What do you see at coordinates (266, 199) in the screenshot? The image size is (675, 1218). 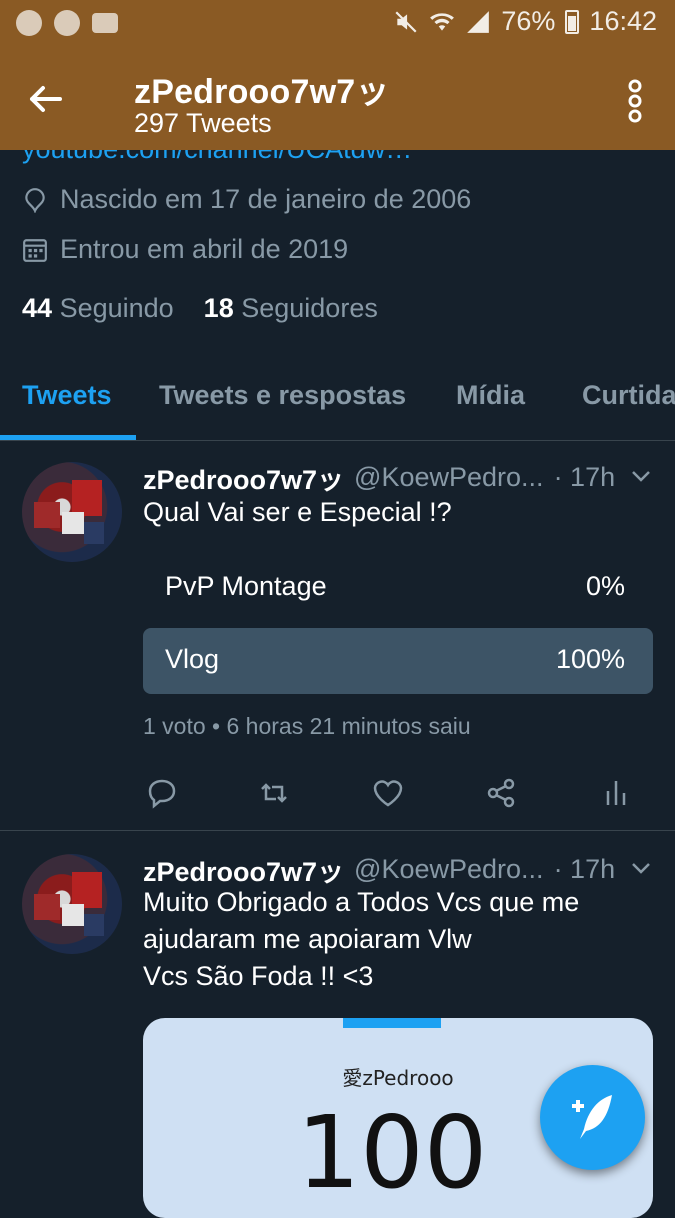 I see `birth-date: Nascido em 17 de janeiro de 2006` at bounding box center [266, 199].